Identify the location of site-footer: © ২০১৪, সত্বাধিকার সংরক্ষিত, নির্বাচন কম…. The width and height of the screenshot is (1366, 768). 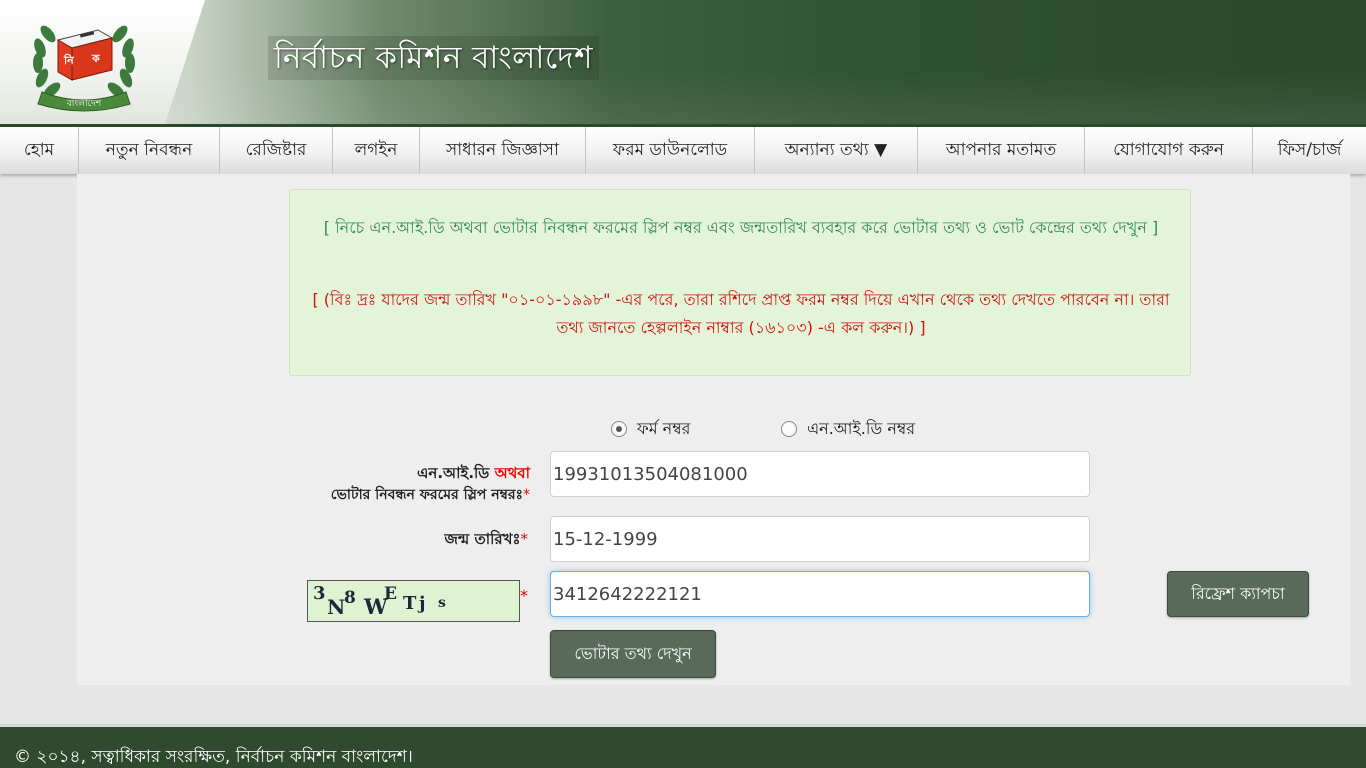
(683, 746).